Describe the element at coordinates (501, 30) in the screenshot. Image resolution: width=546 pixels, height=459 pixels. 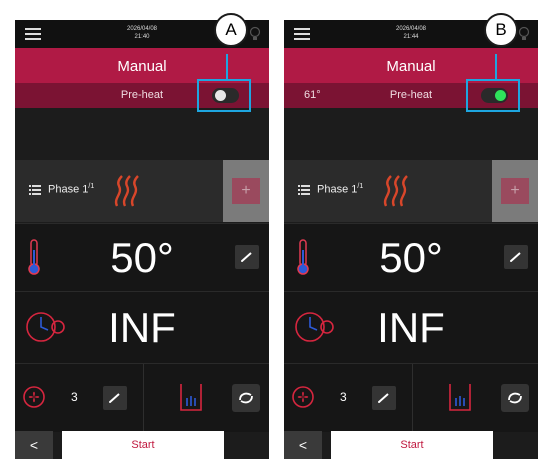
I see `callout-badge-b: B` at that location.